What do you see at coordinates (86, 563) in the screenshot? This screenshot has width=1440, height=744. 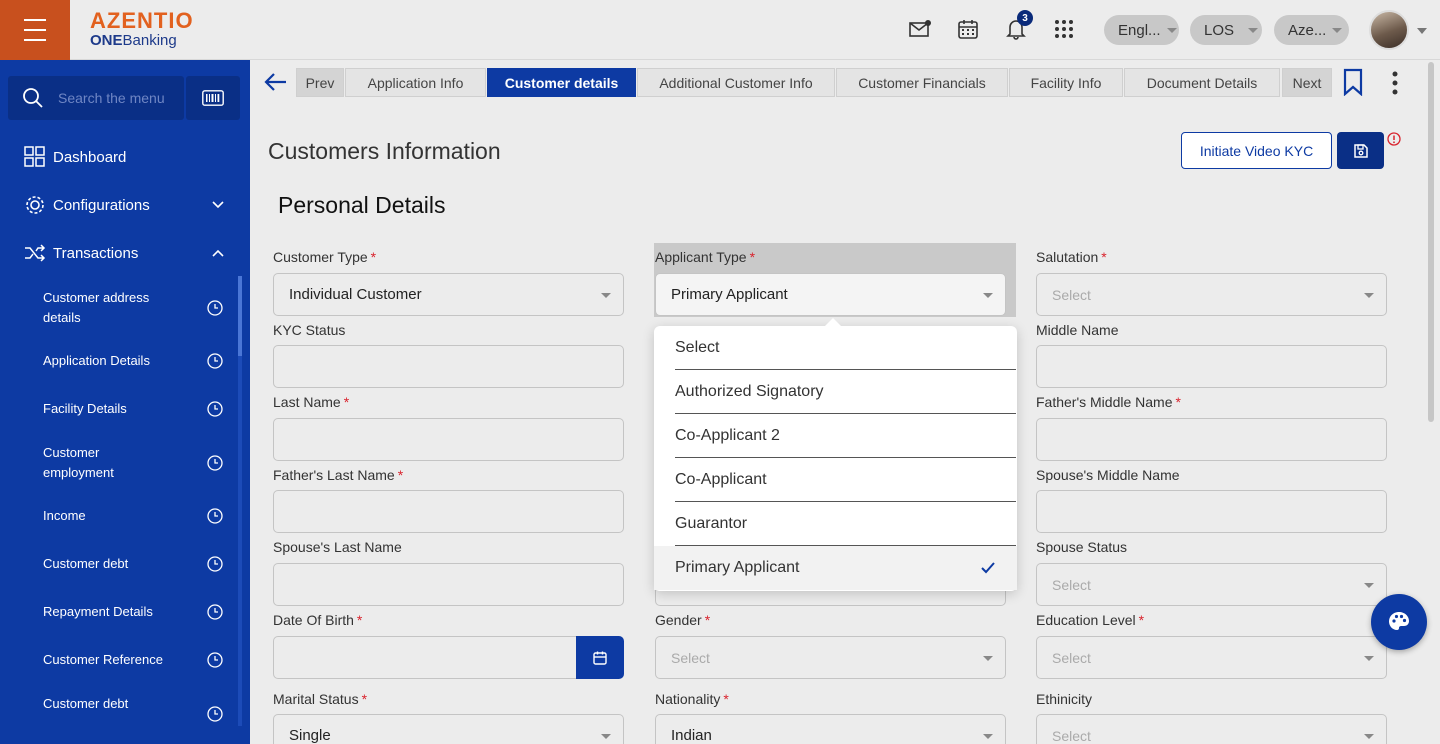 I see `sidebar-subitem-label: Customer debt` at bounding box center [86, 563].